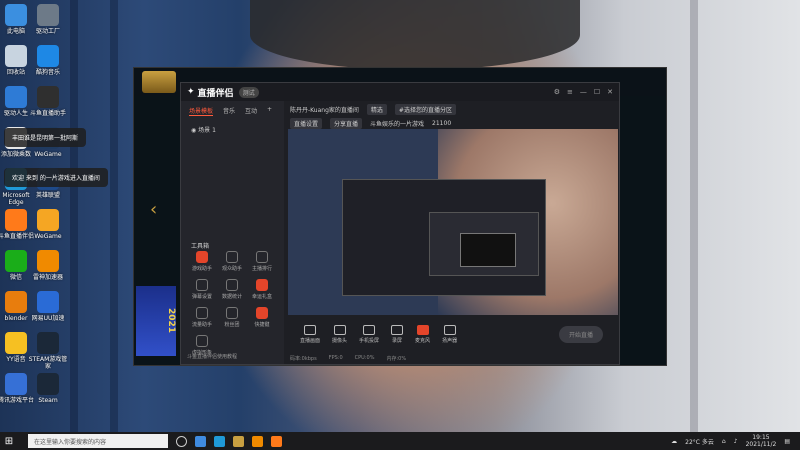 Image resolution: width=800 pixels, height=450 pixels. I want to click on edge-icon, so click(219, 441).